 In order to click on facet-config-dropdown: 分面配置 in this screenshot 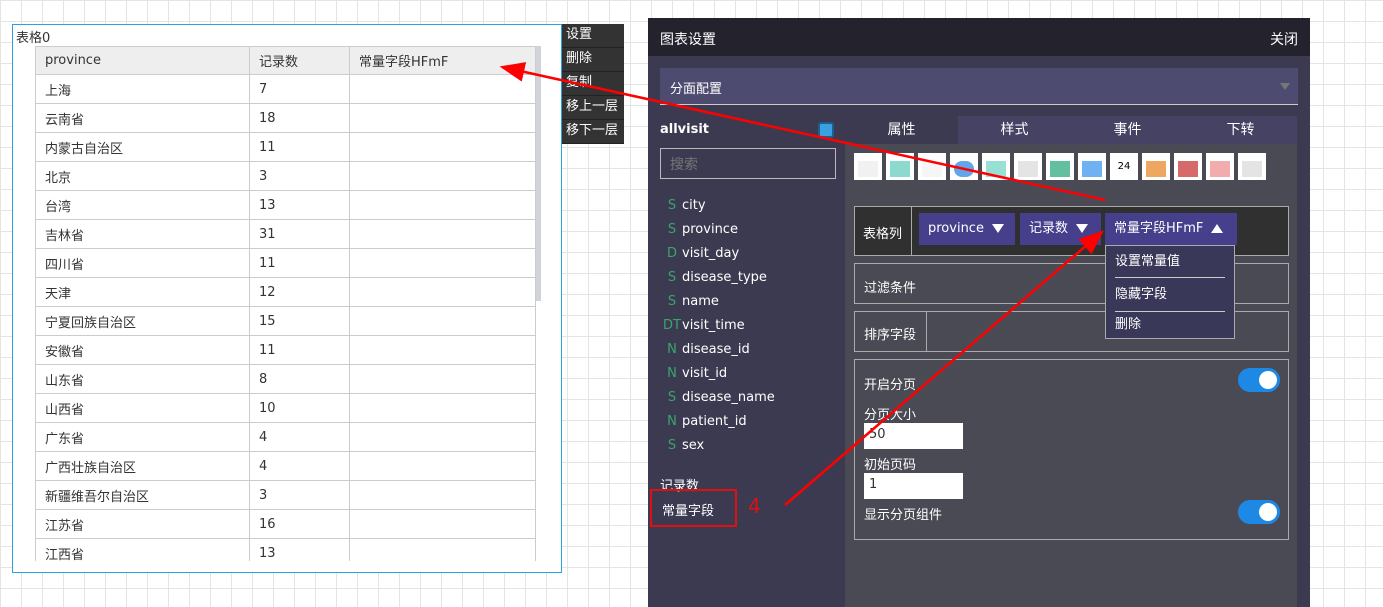, I will do `click(979, 86)`.